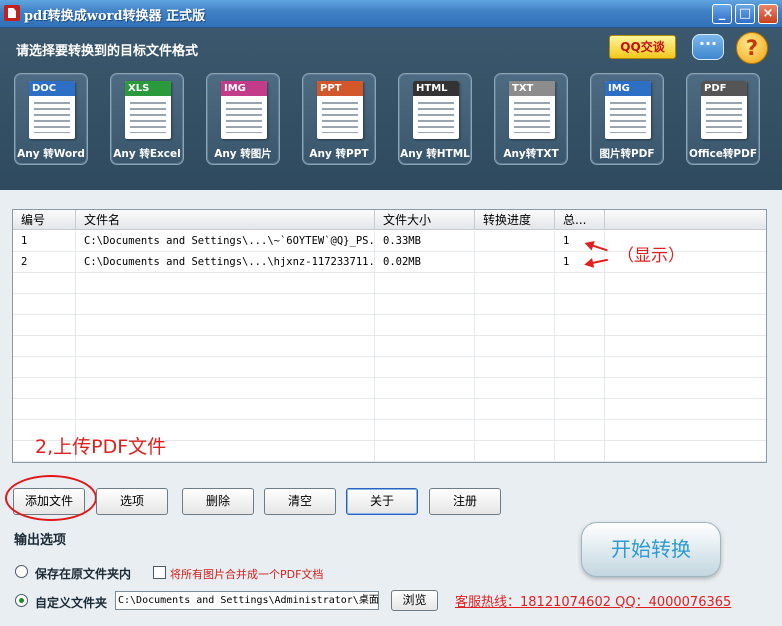  What do you see at coordinates (436, 110) in the screenshot?
I see `html-doc-icon: HTML` at bounding box center [436, 110].